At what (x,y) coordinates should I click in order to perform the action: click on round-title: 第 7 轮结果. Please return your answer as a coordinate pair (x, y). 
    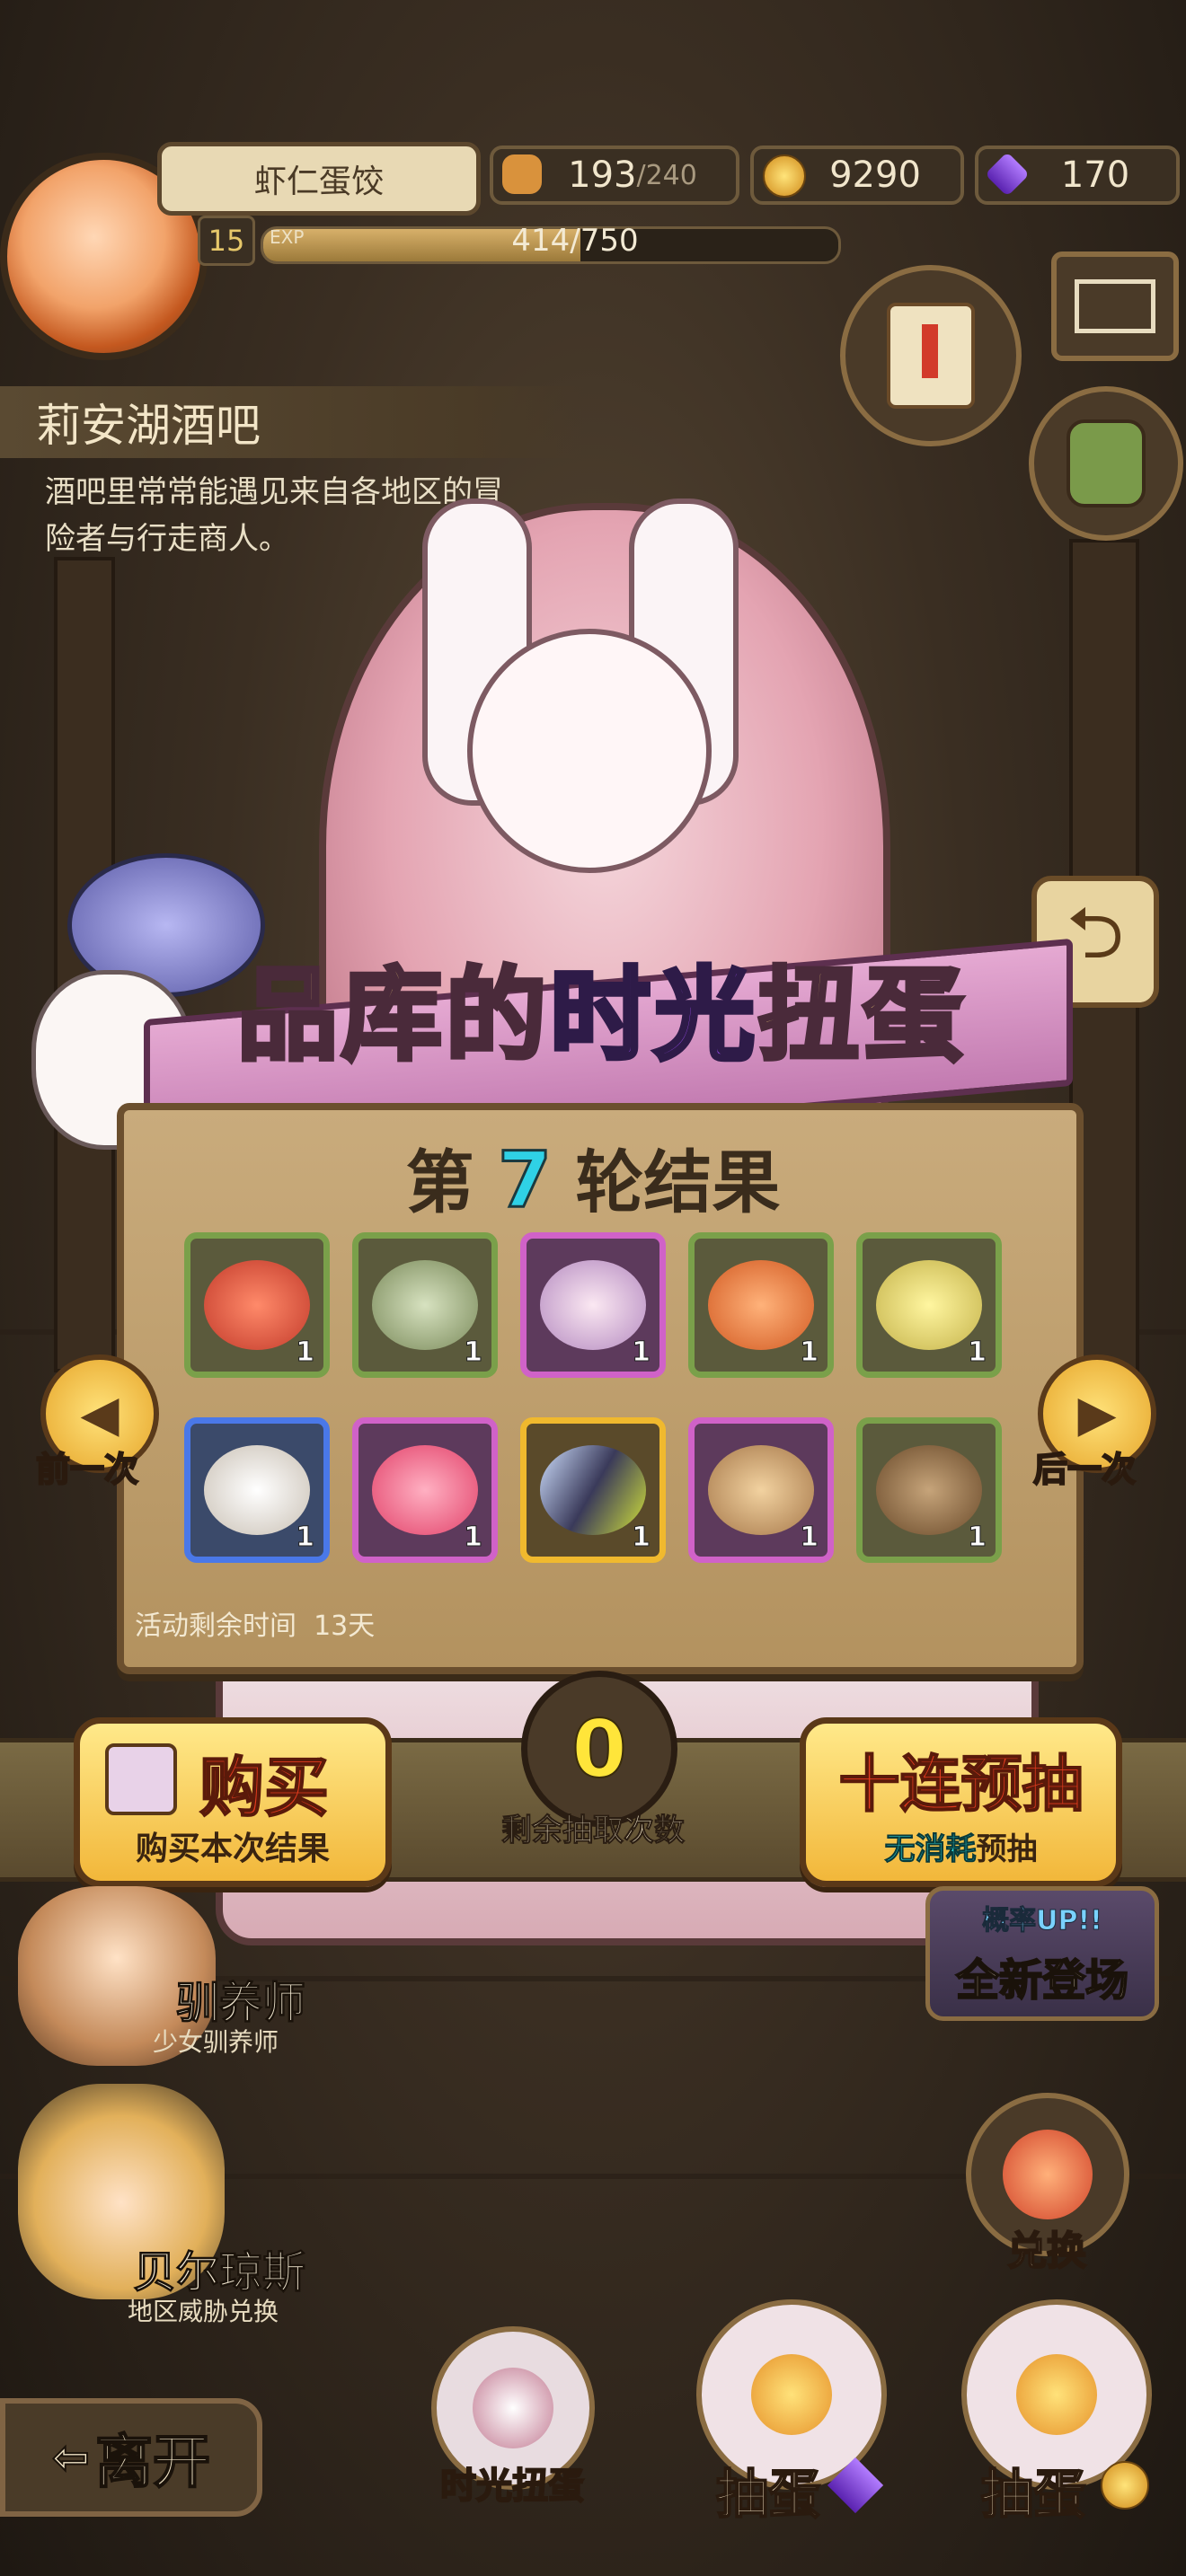
    Looking at the image, I should click on (593, 1177).